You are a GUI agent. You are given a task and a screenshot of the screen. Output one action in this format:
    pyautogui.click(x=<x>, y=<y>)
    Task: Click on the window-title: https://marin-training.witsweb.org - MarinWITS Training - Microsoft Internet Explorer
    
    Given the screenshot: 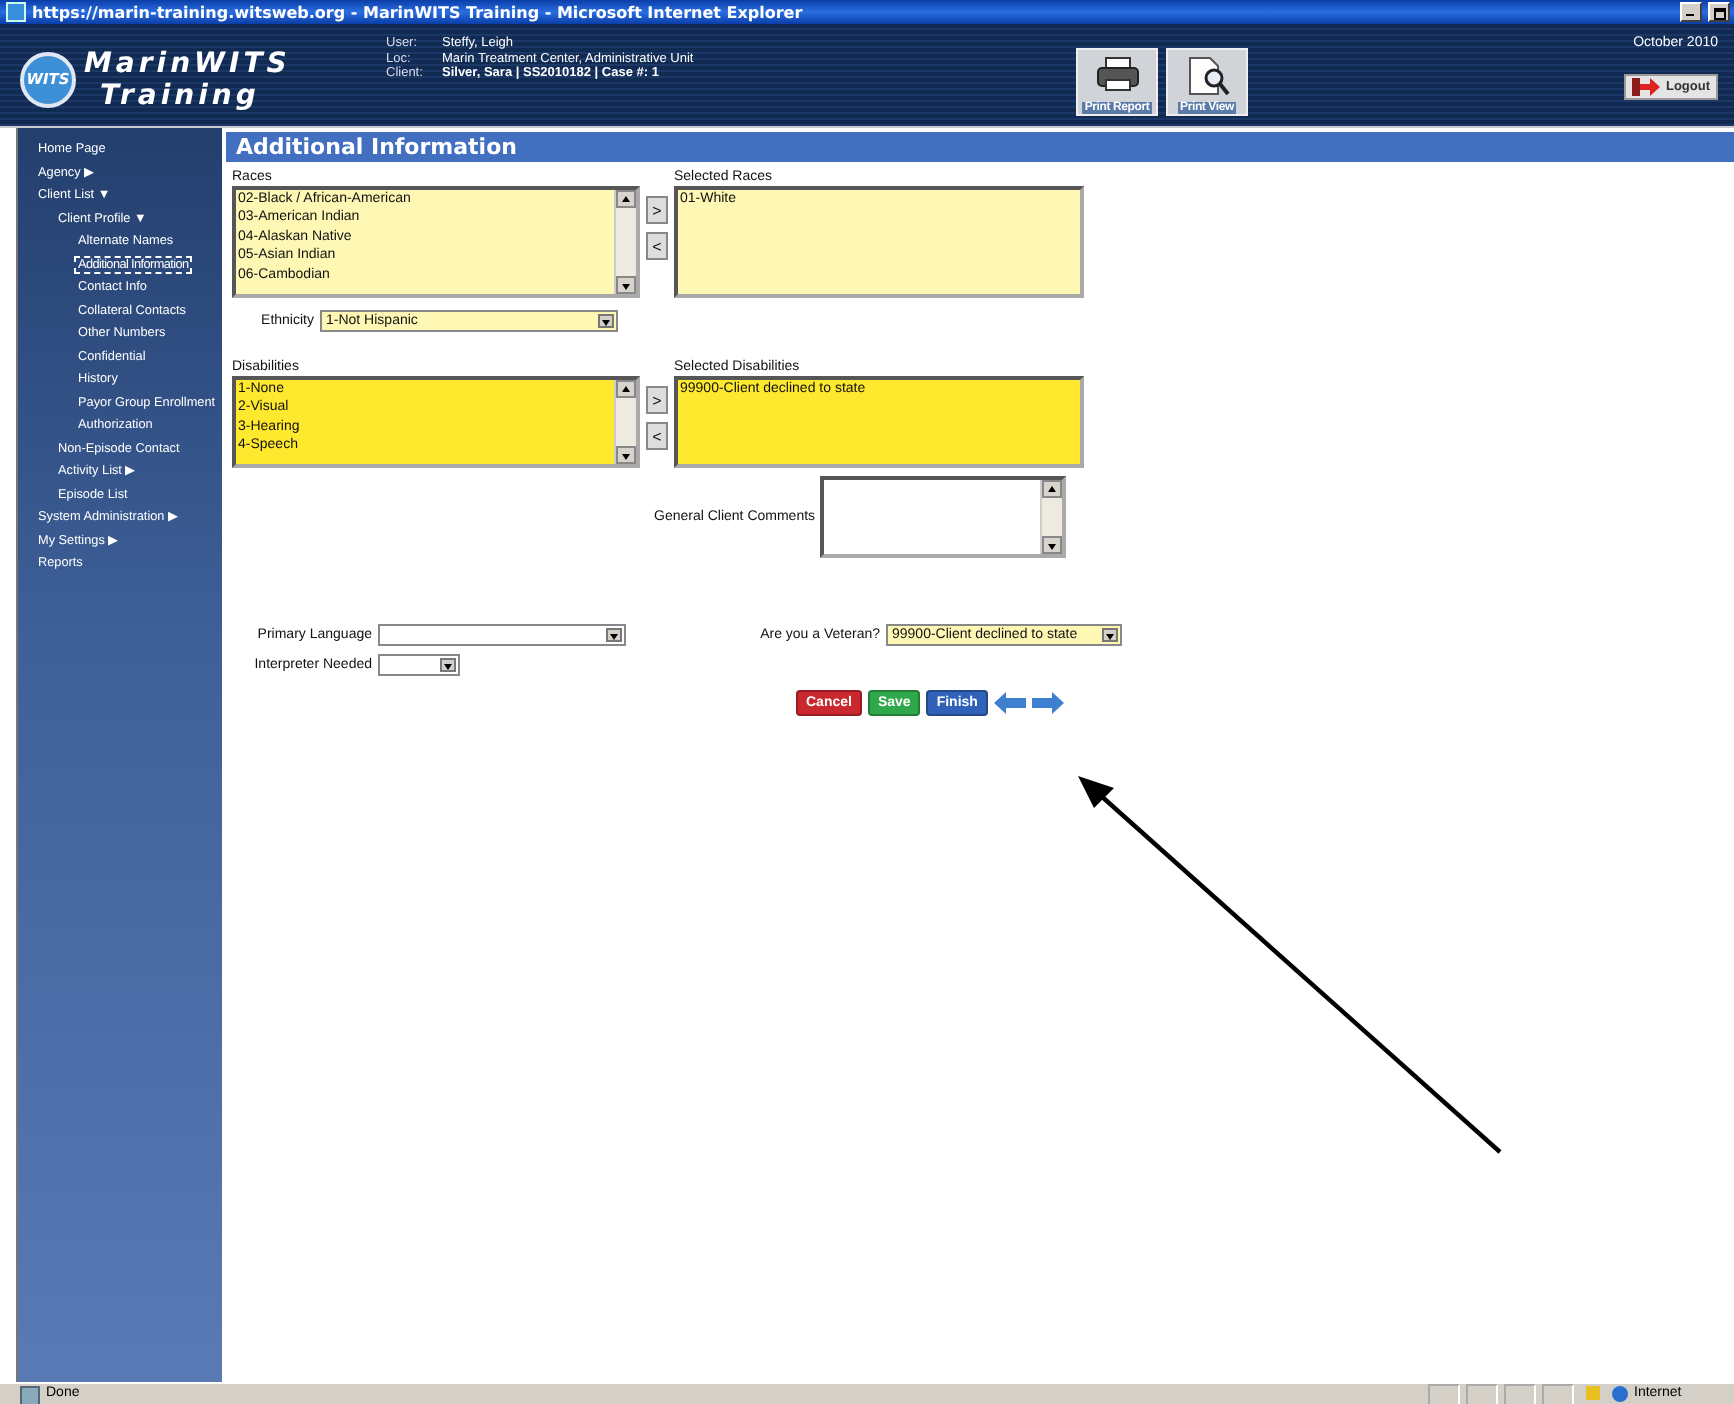 What is the action you would take?
    pyautogui.click(x=418, y=12)
    